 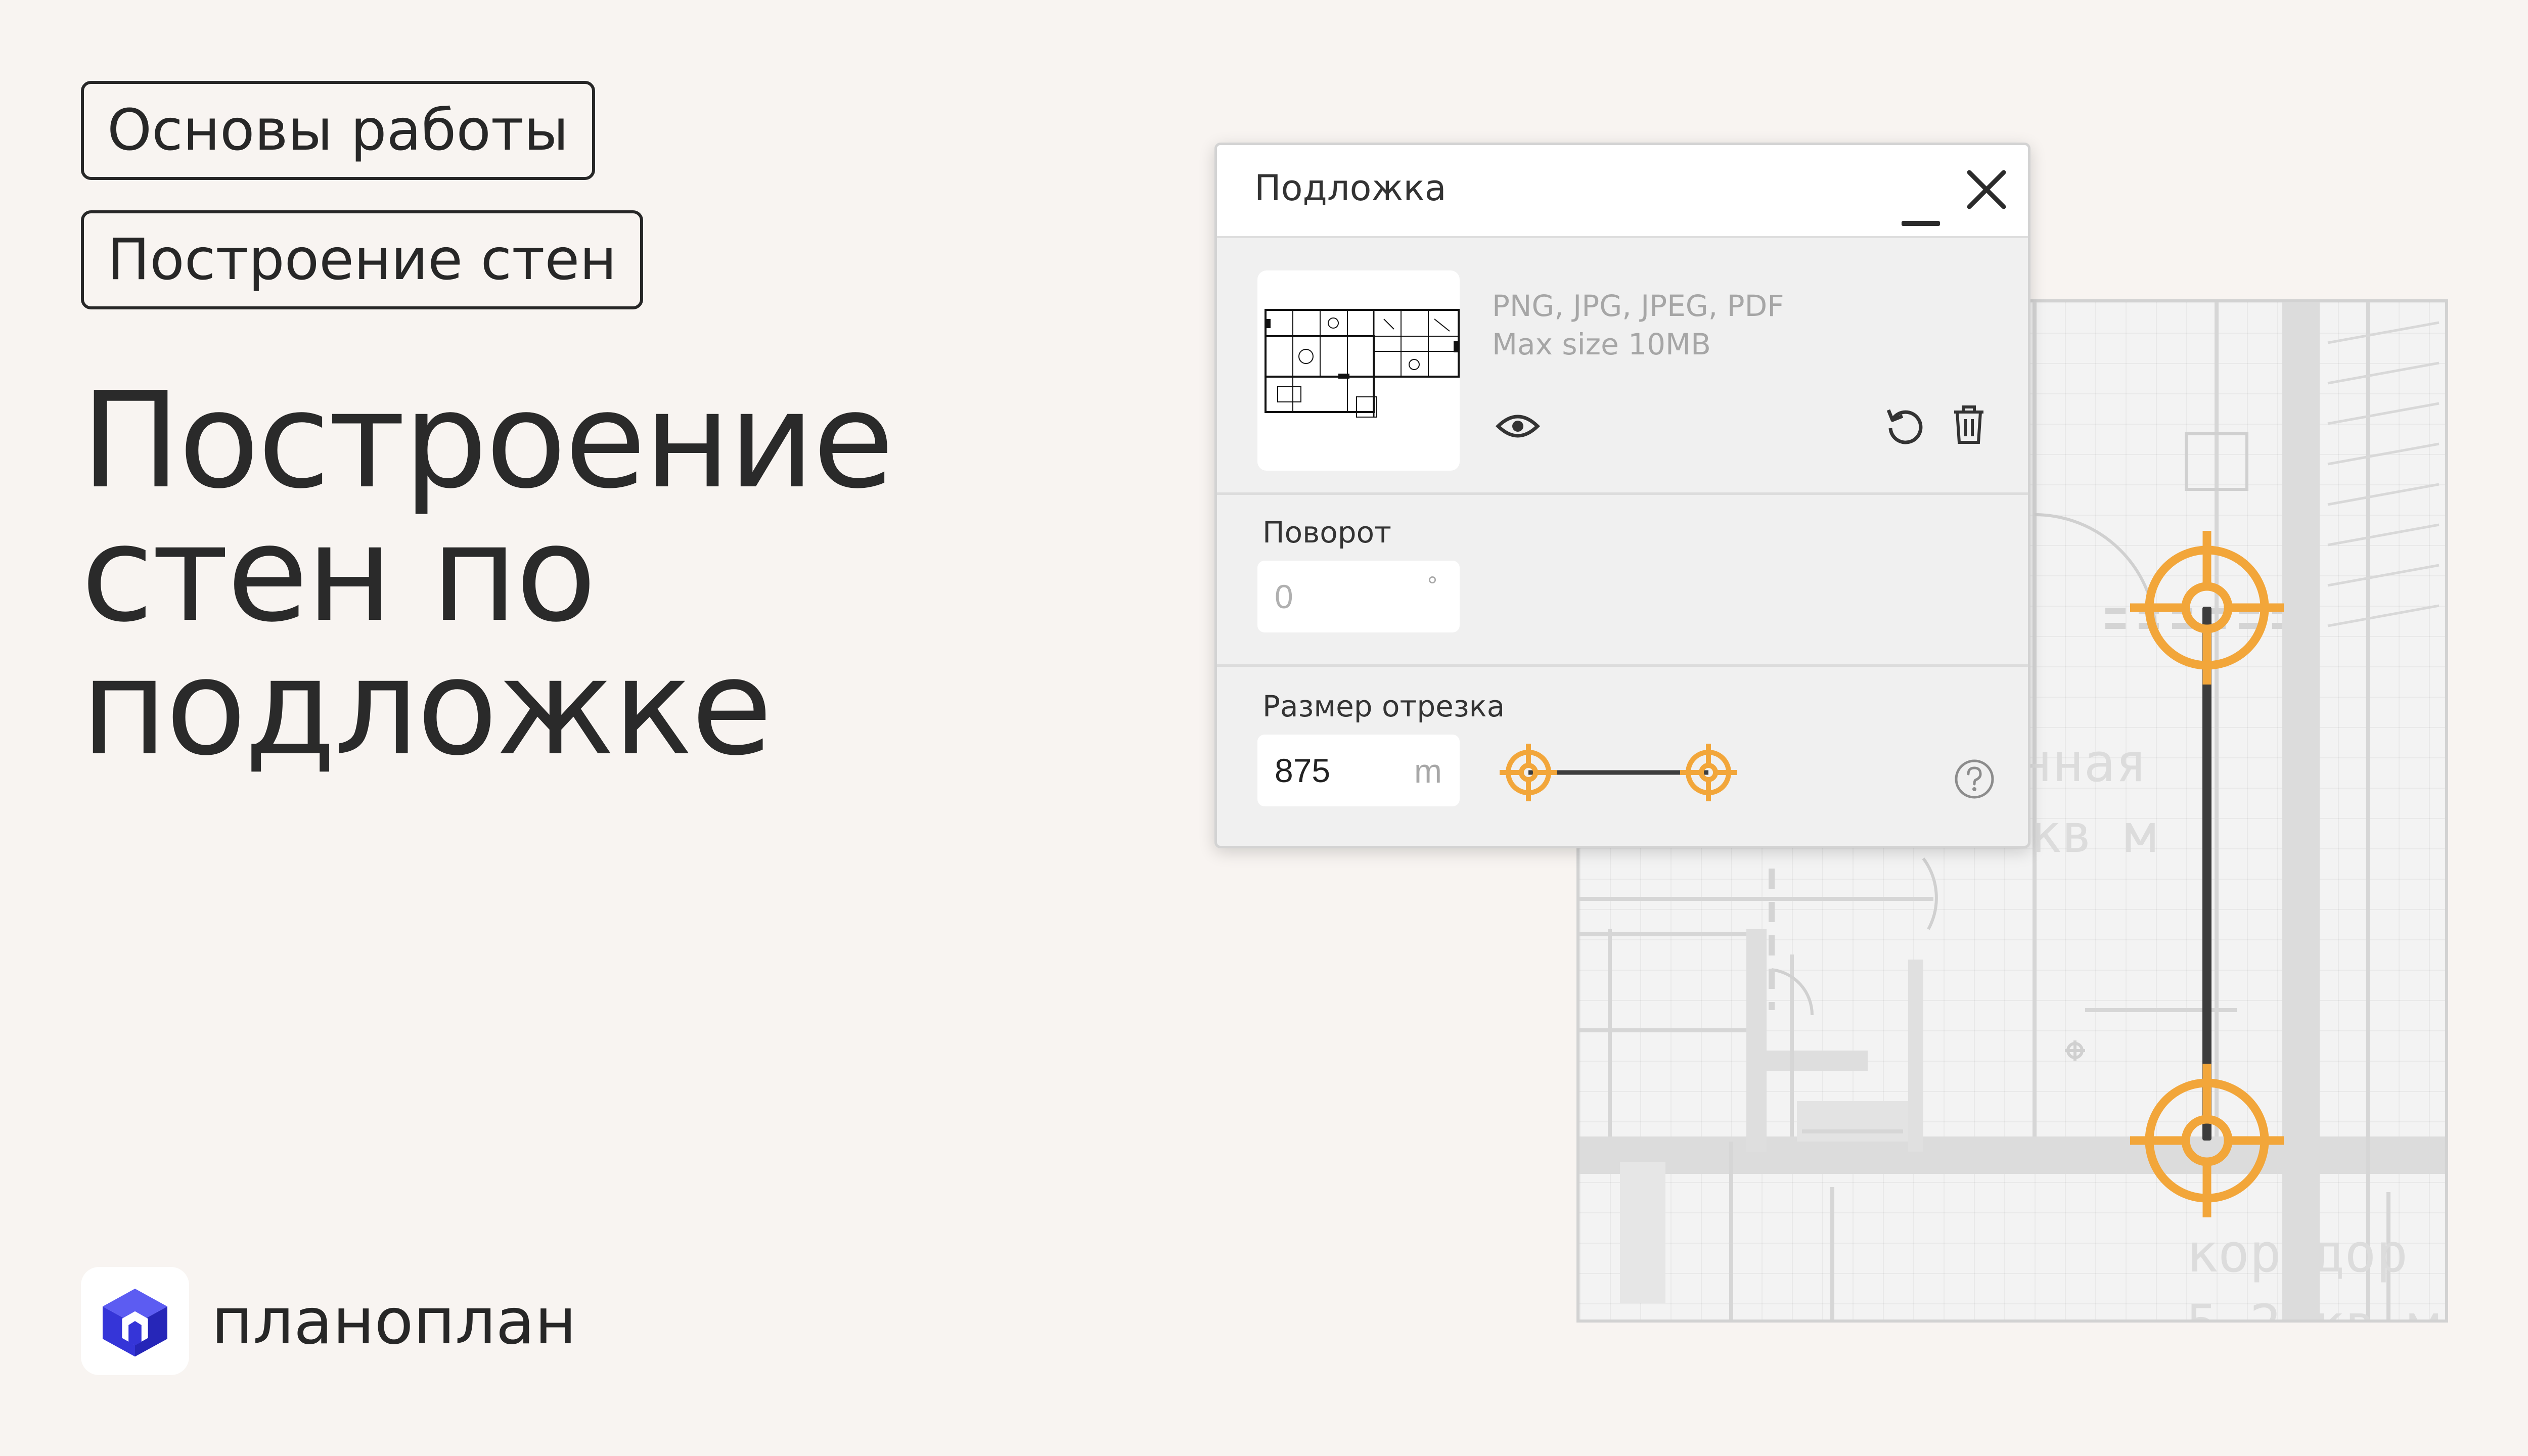 I want to click on dialog-title: Подложка, so click(x=1351, y=188).